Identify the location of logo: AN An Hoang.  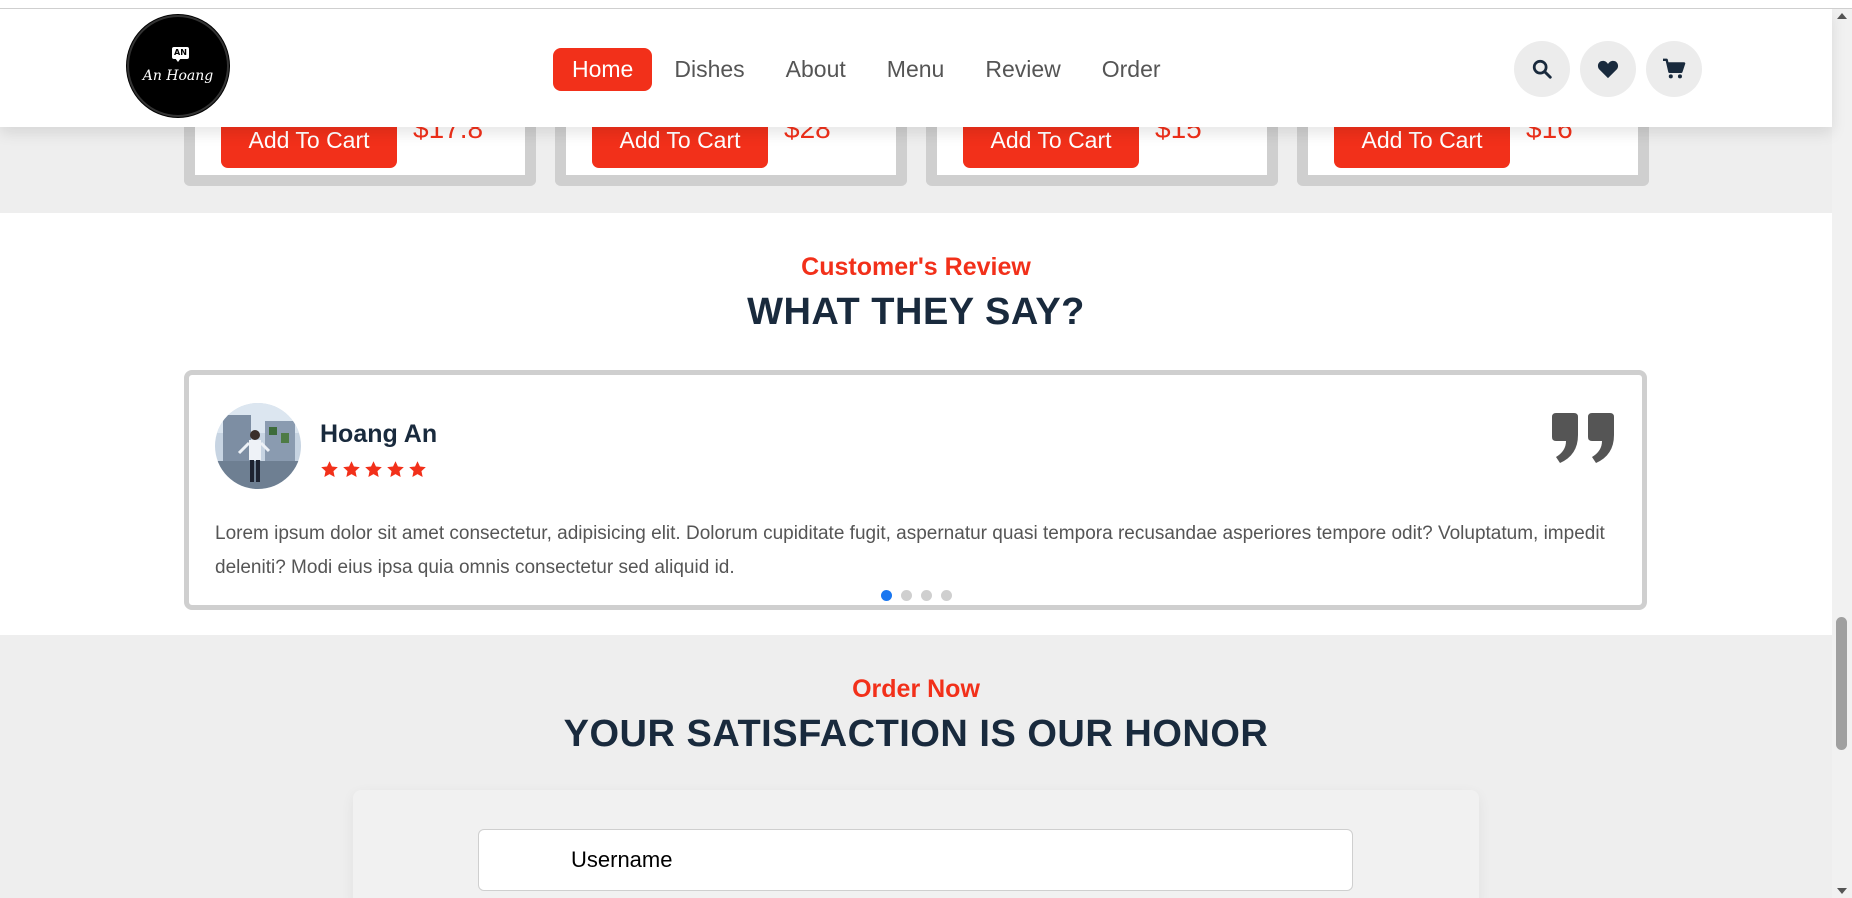
(178, 66).